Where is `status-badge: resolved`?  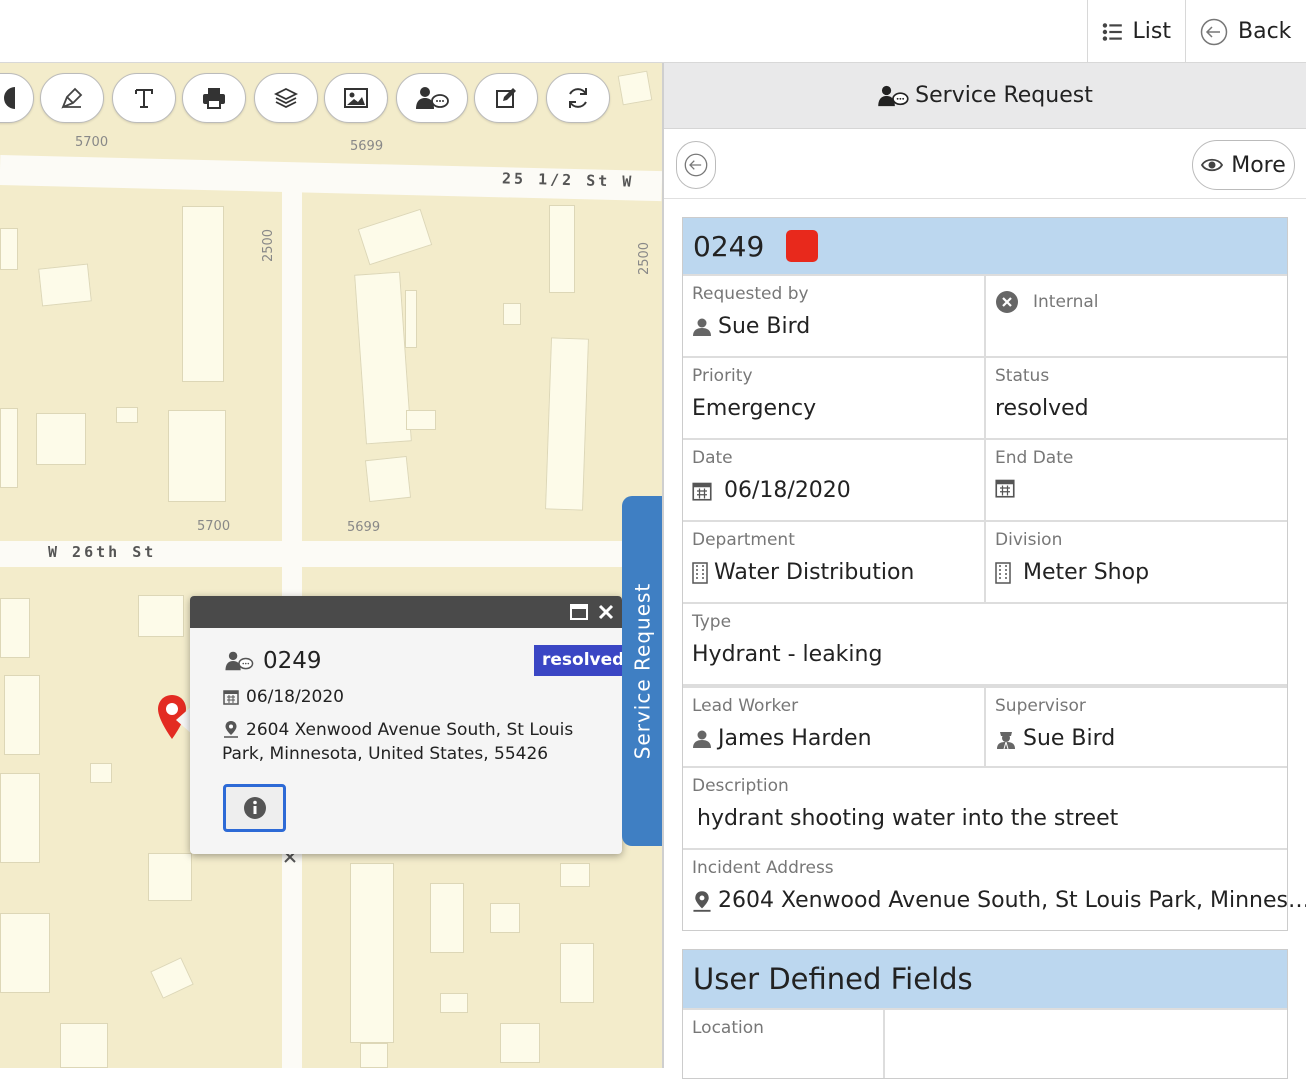 status-badge: resolved is located at coordinates (578, 660).